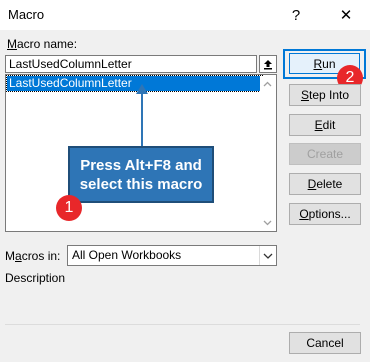 The image size is (370, 362). I want to click on edit-button: Edit, so click(325, 125).